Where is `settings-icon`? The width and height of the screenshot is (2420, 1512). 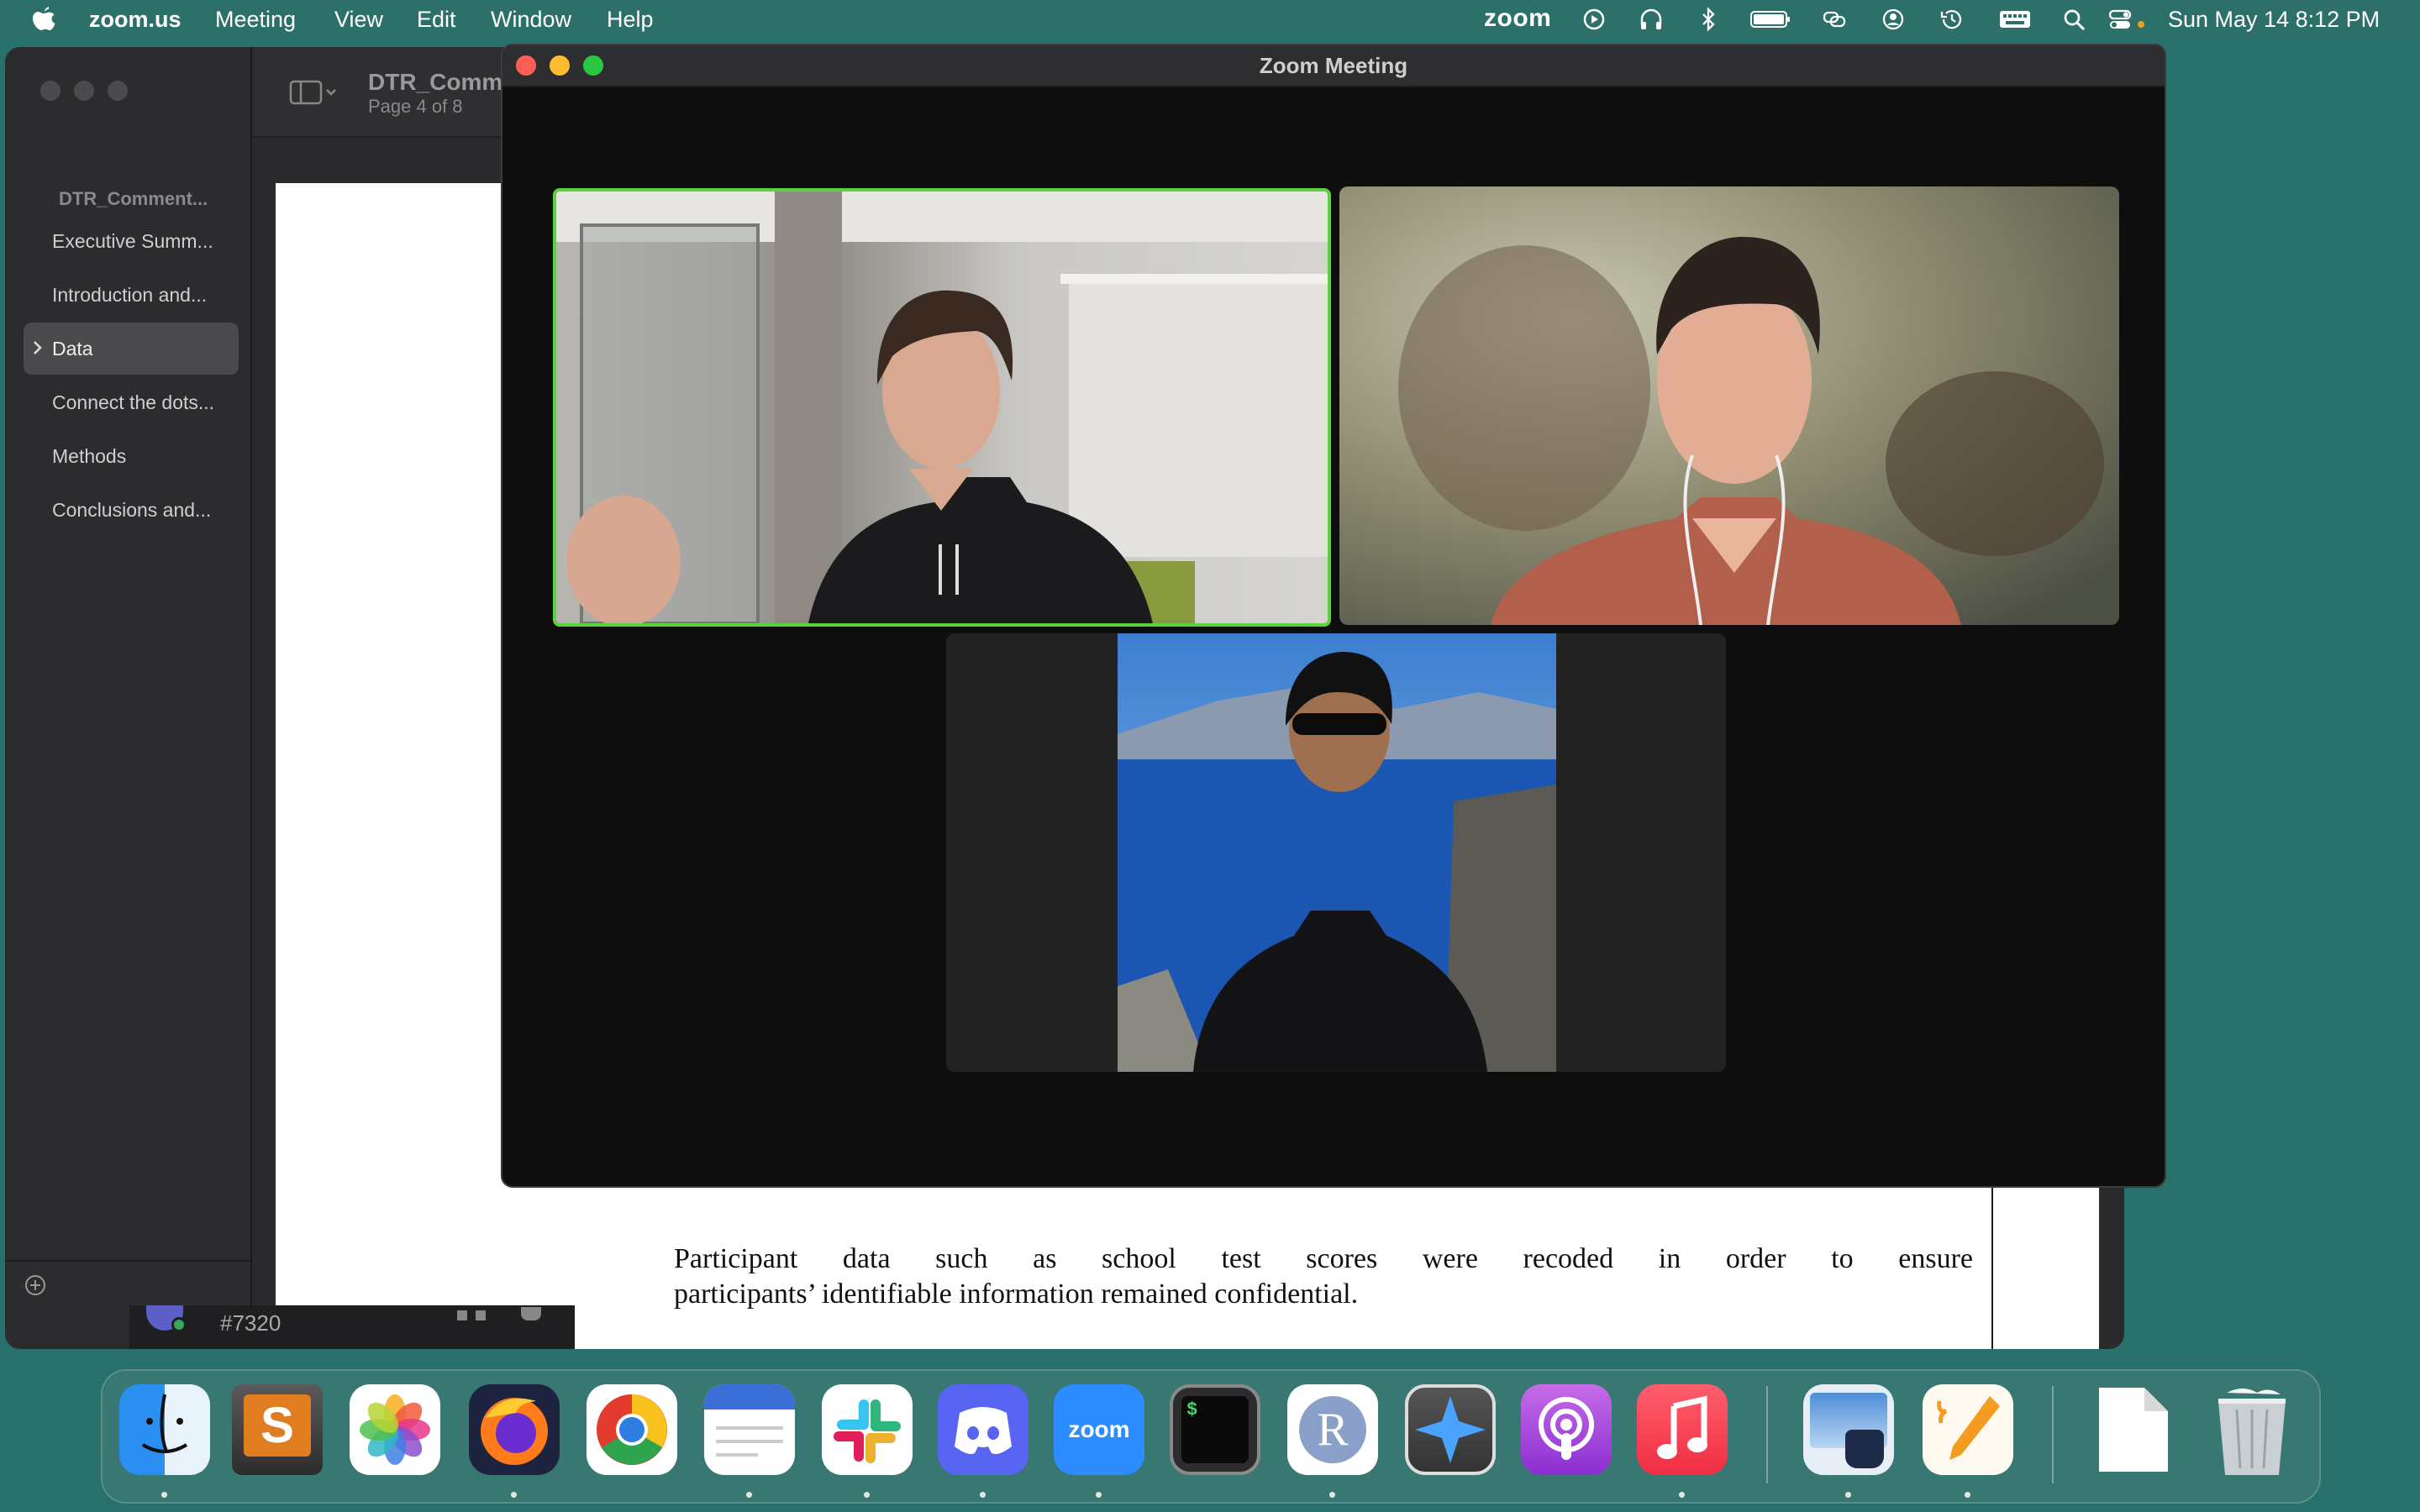 settings-icon is located at coordinates (531, 1313).